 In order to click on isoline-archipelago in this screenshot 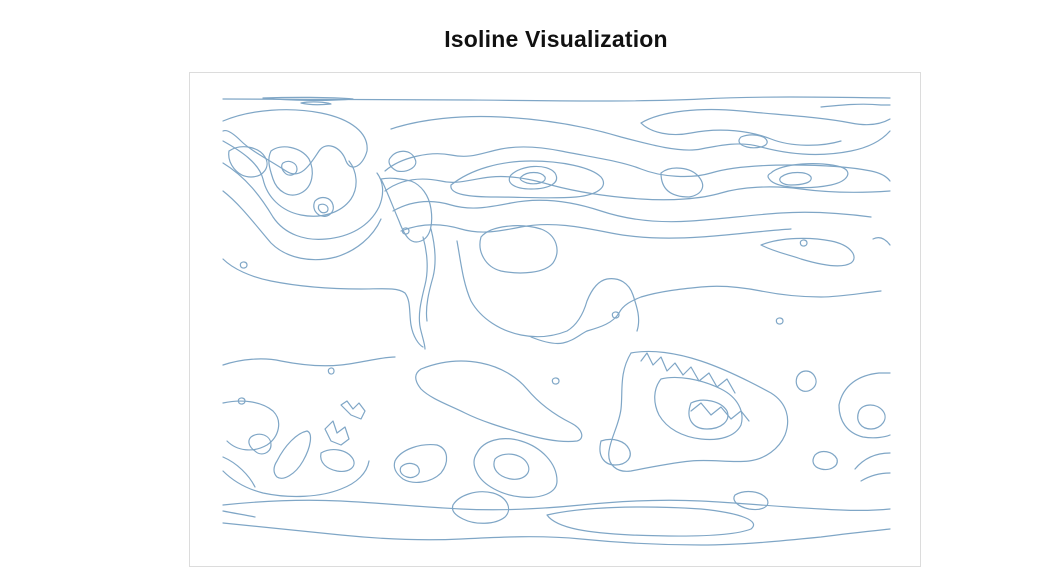, I will do `click(688, 373)`.